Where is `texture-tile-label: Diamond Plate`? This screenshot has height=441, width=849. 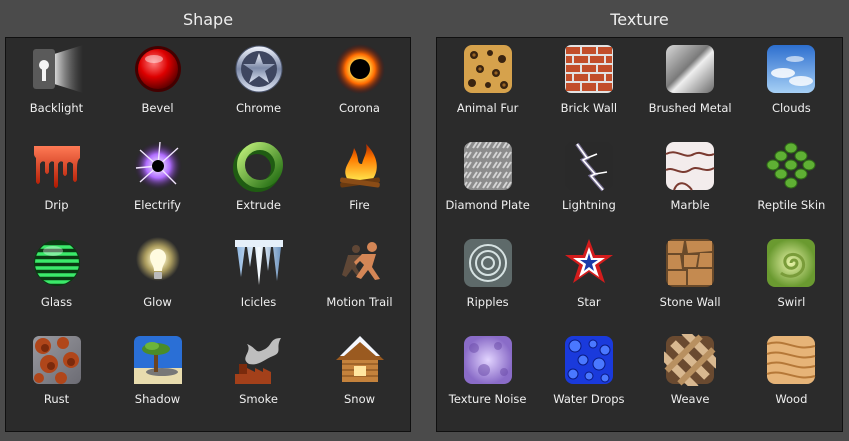 texture-tile-label: Diamond Plate is located at coordinates (487, 205).